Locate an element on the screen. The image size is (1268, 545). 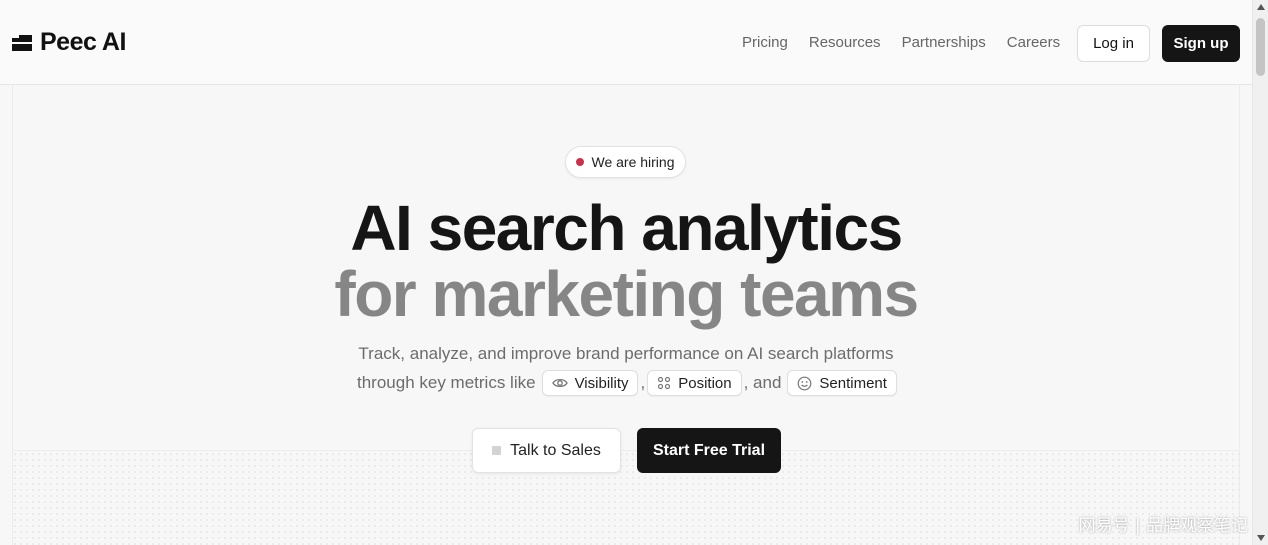
hiring-badge-label: We are hiring is located at coordinates (633, 162).